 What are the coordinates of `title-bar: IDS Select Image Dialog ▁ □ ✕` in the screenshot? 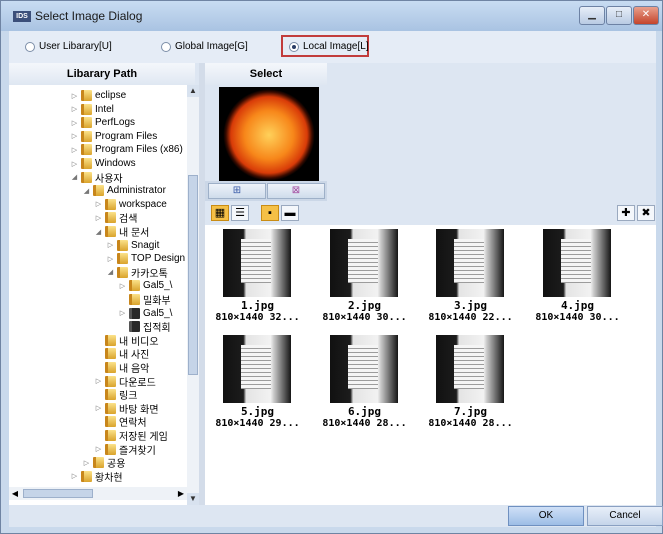 It's located at (331, 16).